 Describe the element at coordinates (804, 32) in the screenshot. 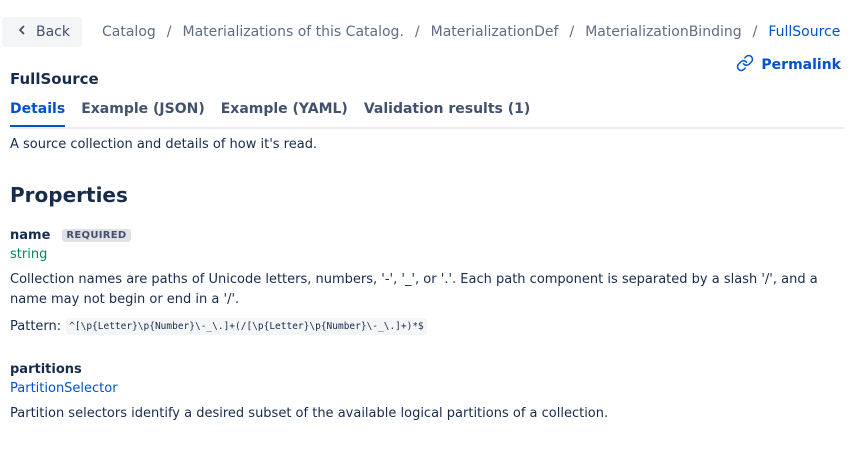

I see `breadcrumb-full-source: FullSource` at that location.